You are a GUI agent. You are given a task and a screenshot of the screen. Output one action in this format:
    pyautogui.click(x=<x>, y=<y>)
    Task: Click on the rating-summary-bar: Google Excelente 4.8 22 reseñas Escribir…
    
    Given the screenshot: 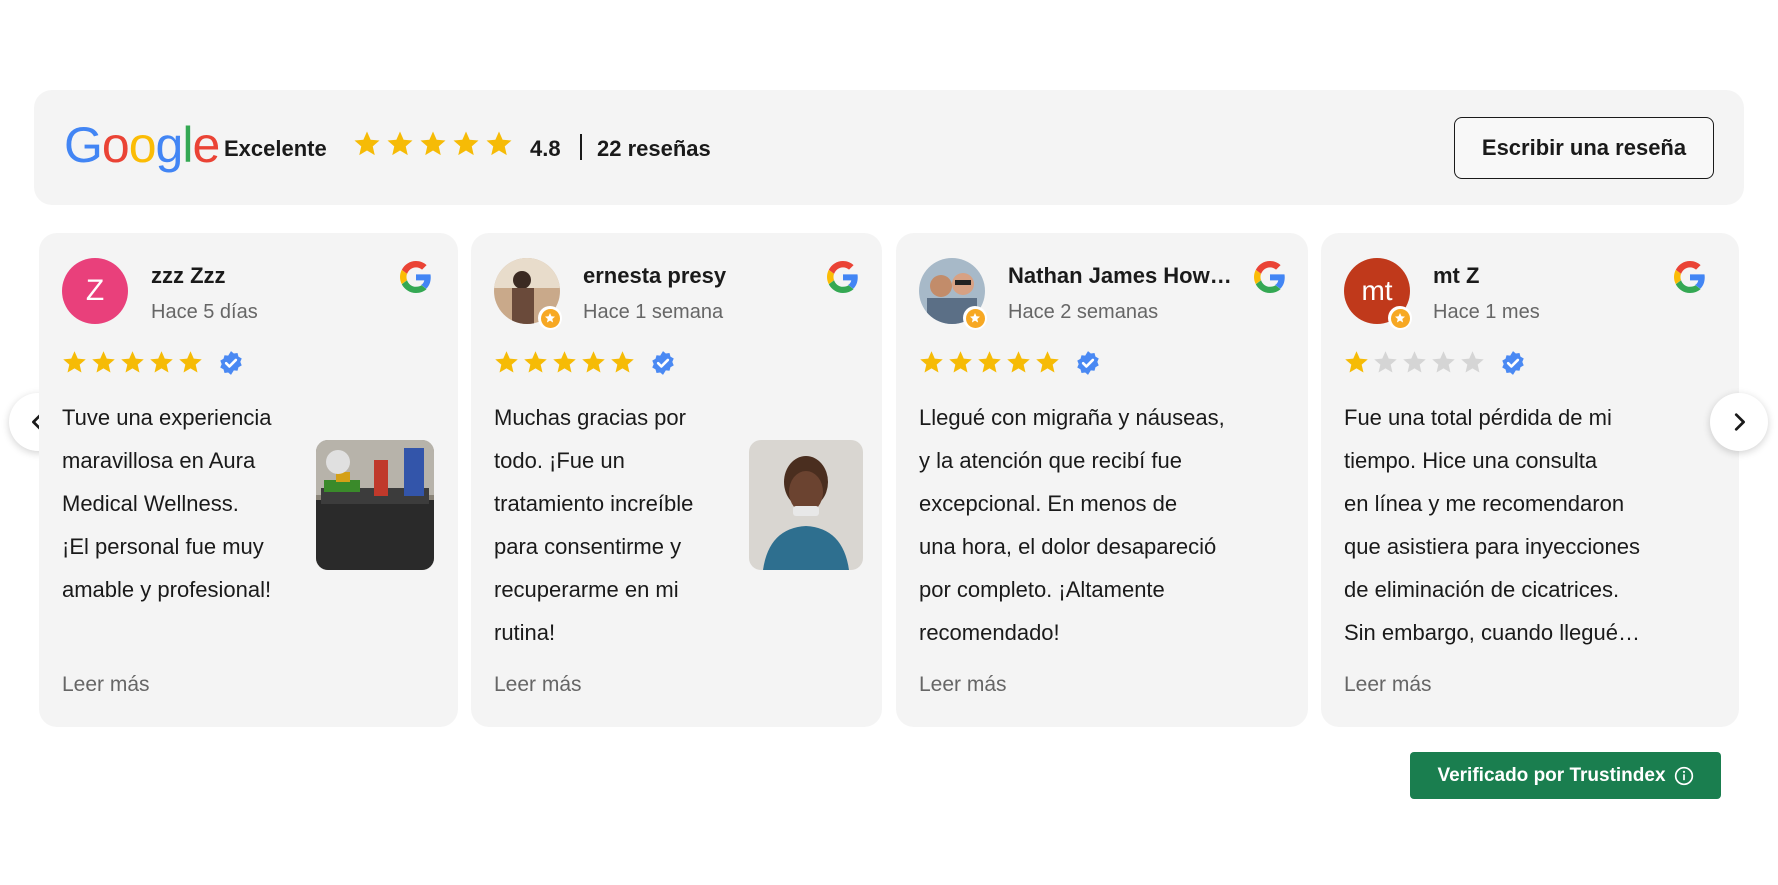 What is the action you would take?
    pyautogui.click(x=889, y=147)
    